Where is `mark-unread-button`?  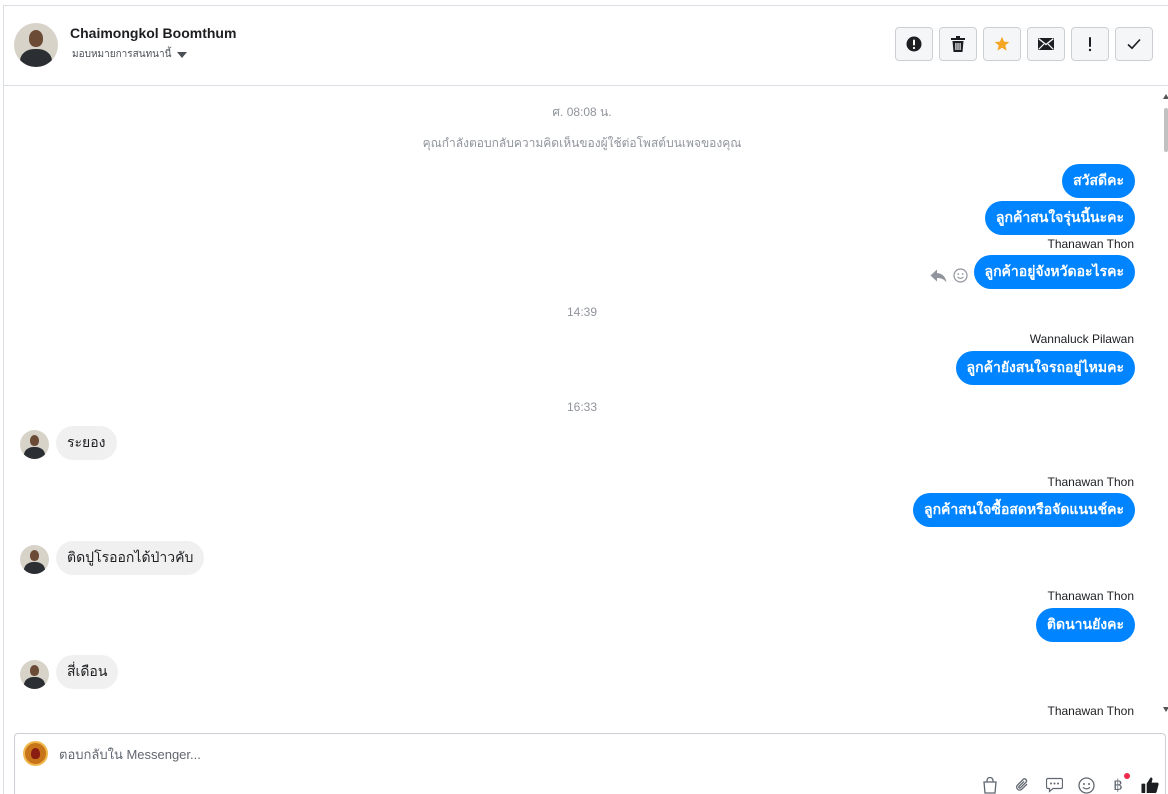 mark-unread-button is located at coordinates (1046, 44).